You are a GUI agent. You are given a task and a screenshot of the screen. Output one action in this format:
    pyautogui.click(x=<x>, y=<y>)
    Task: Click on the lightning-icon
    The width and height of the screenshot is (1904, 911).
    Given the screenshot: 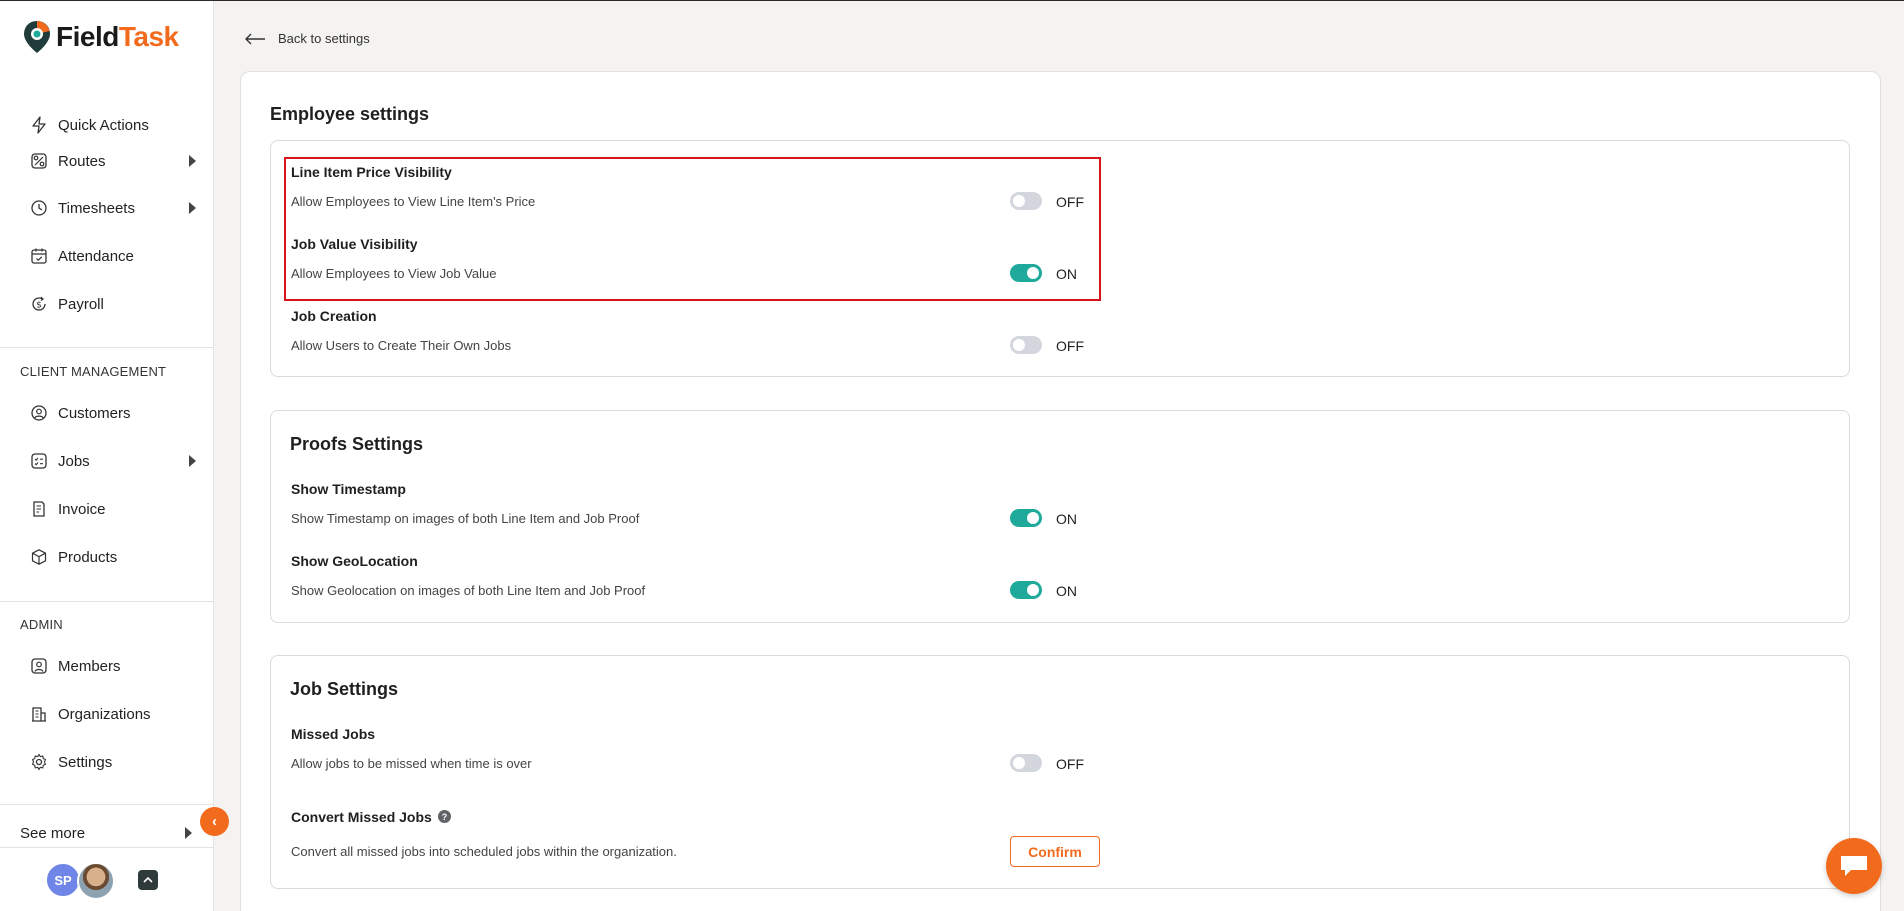 What is the action you would take?
    pyautogui.click(x=39, y=125)
    